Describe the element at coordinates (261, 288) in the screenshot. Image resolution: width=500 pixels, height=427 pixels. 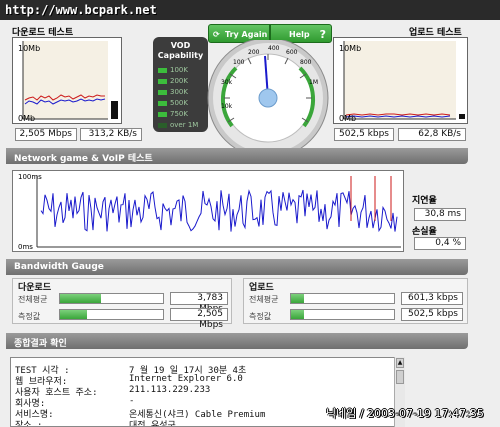
I see `upload-gauge-label: 업로드` at that location.